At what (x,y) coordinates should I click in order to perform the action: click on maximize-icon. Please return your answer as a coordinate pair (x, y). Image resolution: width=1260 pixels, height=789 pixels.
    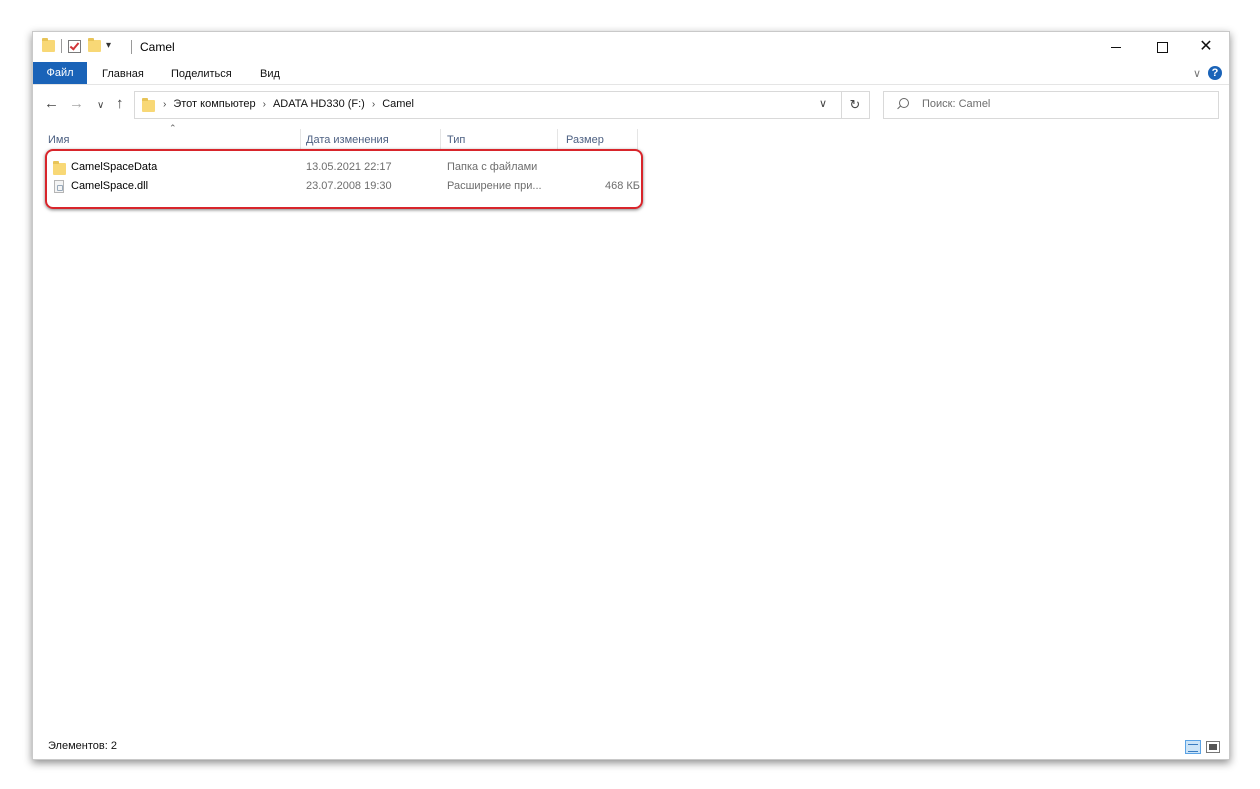
    Looking at the image, I should click on (1162, 47).